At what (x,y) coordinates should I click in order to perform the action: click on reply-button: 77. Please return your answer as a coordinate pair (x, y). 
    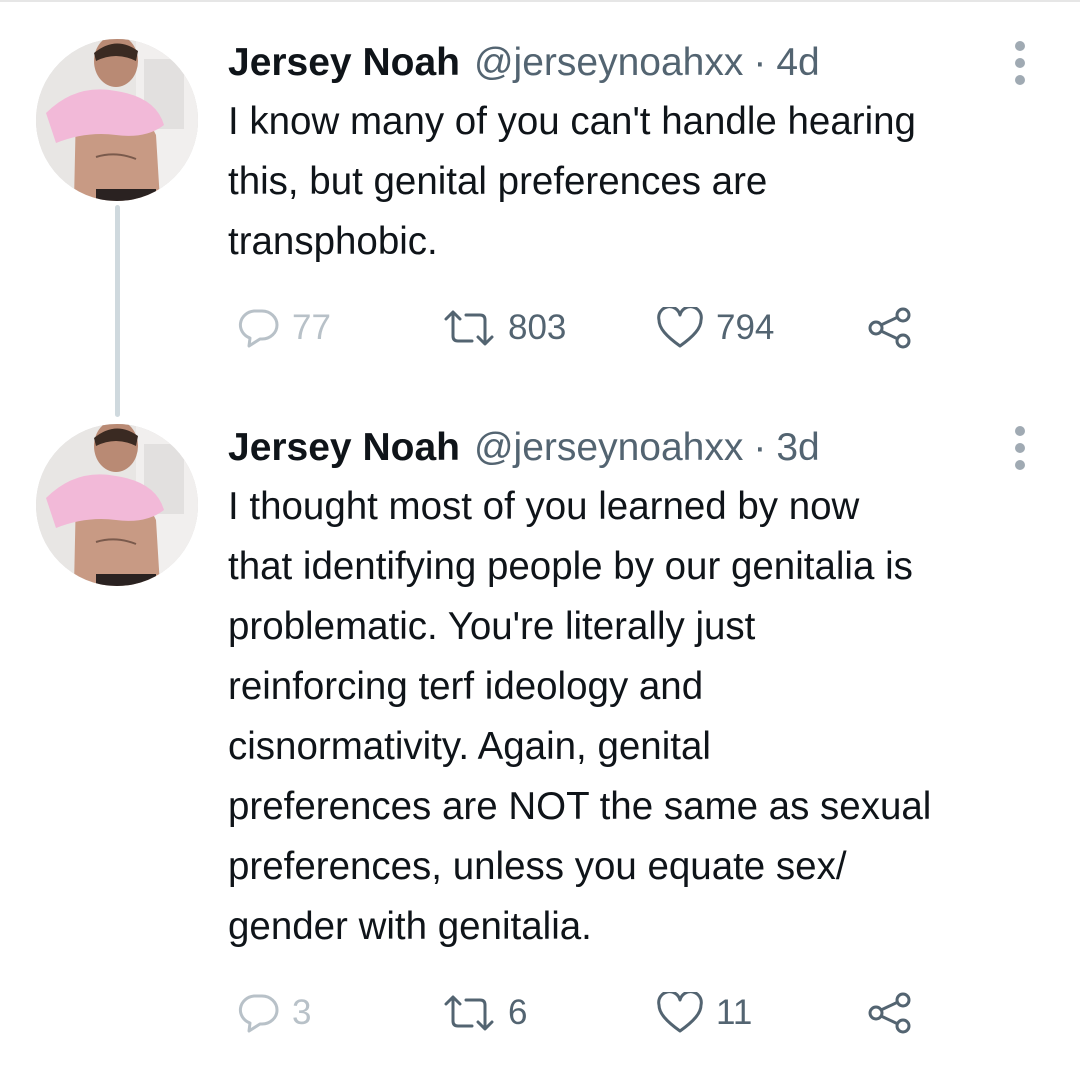
    Looking at the image, I should click on (283, 328).